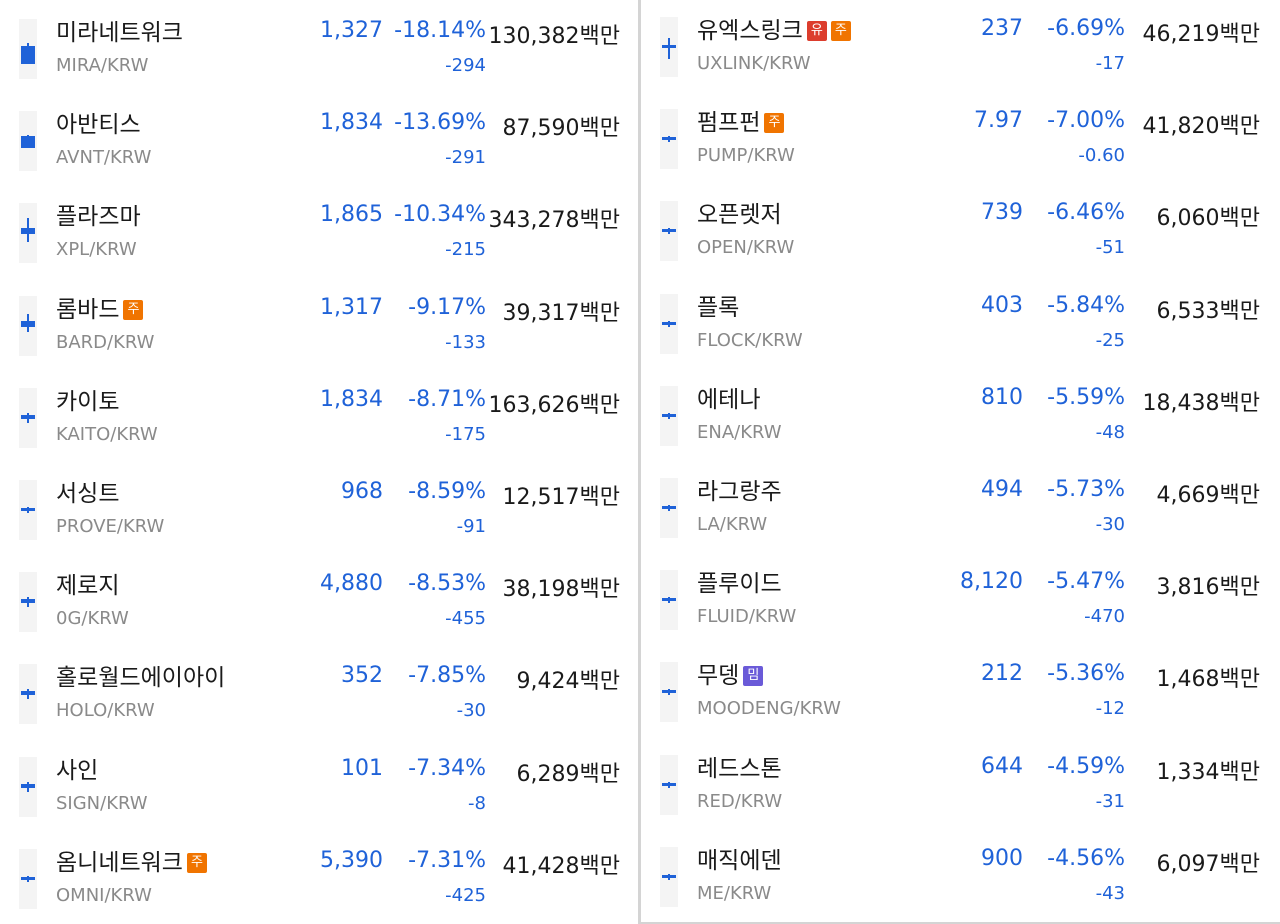 Image resolution: width=1280 pixels, height=924 pixels. What do you see at coordinates (1002, 673) in the screenshot?
I see `coin-price: 212` at bounding box center [1002, 673].